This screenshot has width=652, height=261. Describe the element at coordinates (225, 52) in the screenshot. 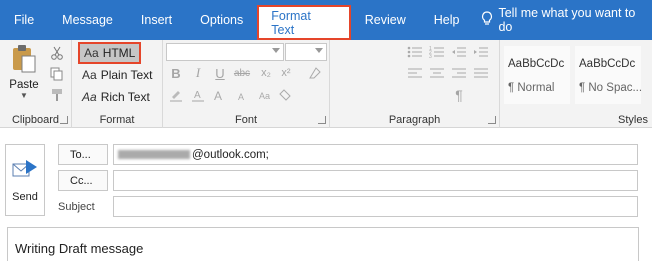

I see `font-family-combo` at that location.